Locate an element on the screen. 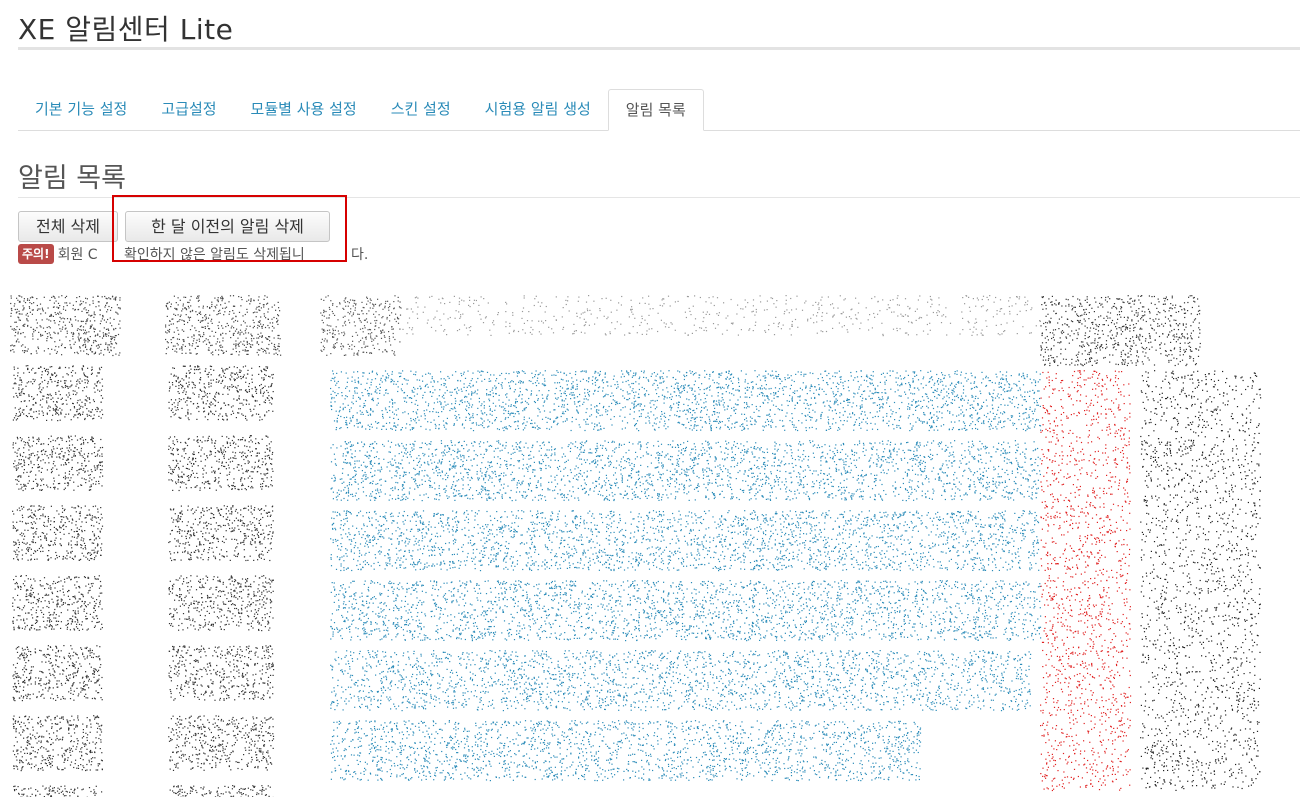  notice-line: 주의! 회원 C is located at coordinates (58, 254).